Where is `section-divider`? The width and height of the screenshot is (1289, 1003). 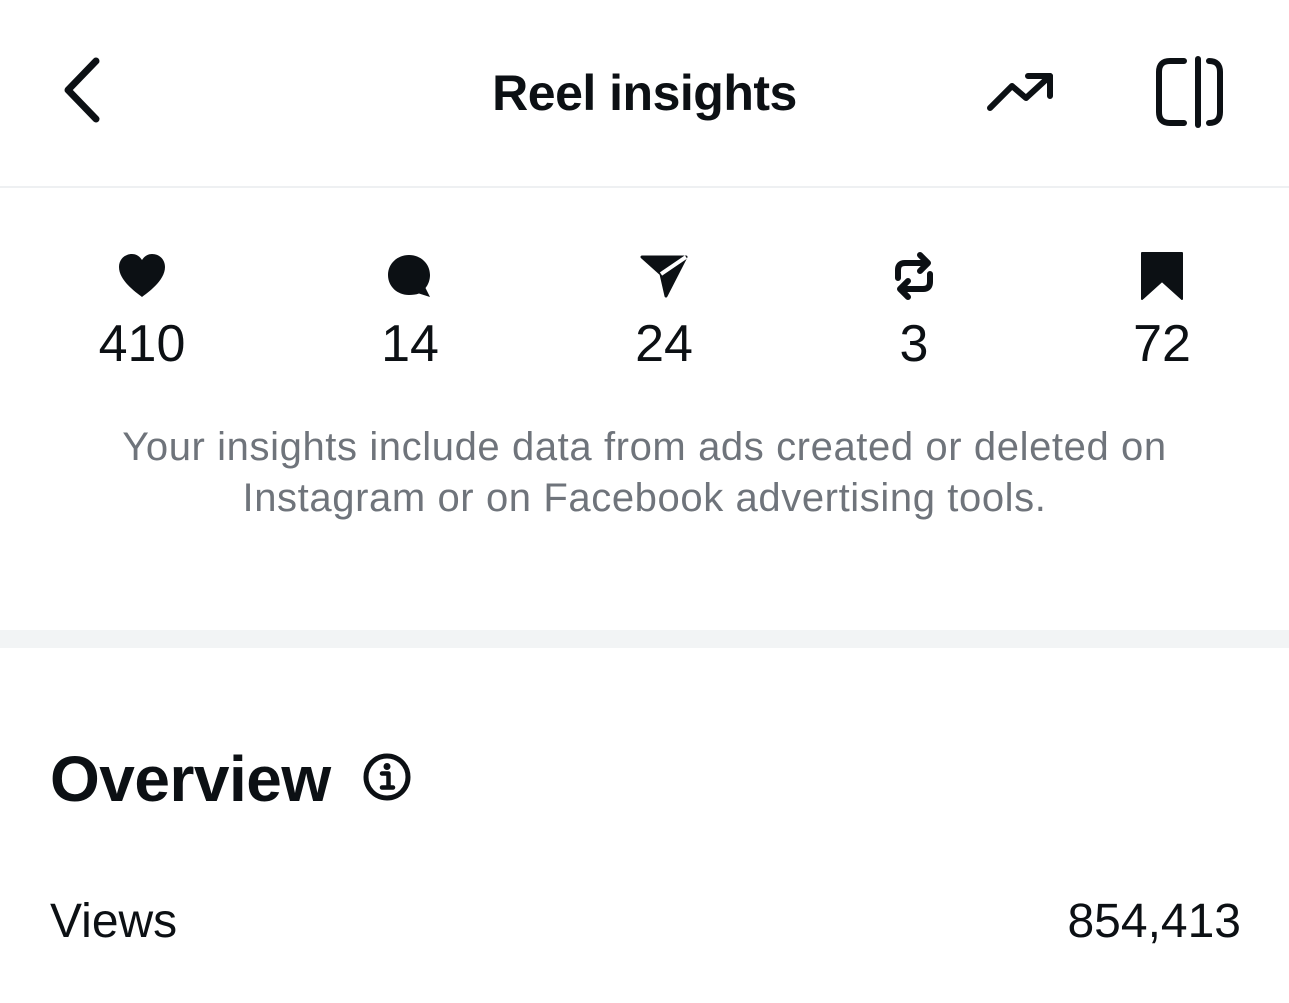
section-divider is located at coordinates (644, 639).